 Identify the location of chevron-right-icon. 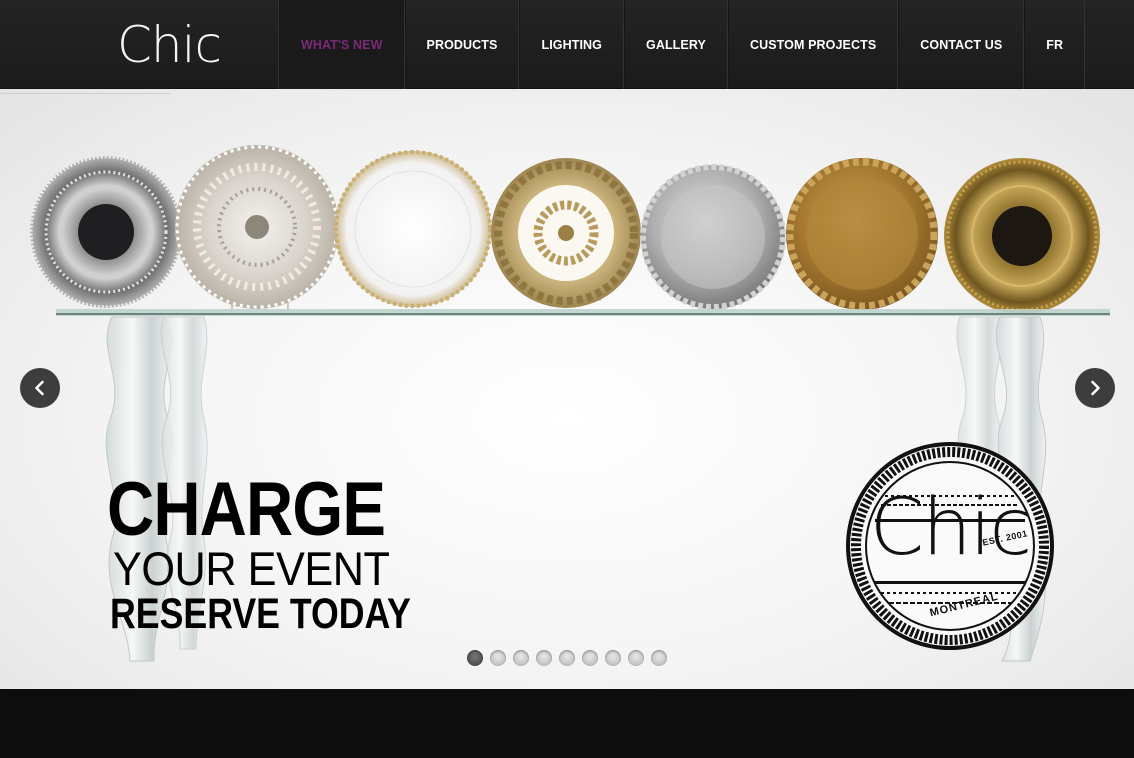
(1095, 388).